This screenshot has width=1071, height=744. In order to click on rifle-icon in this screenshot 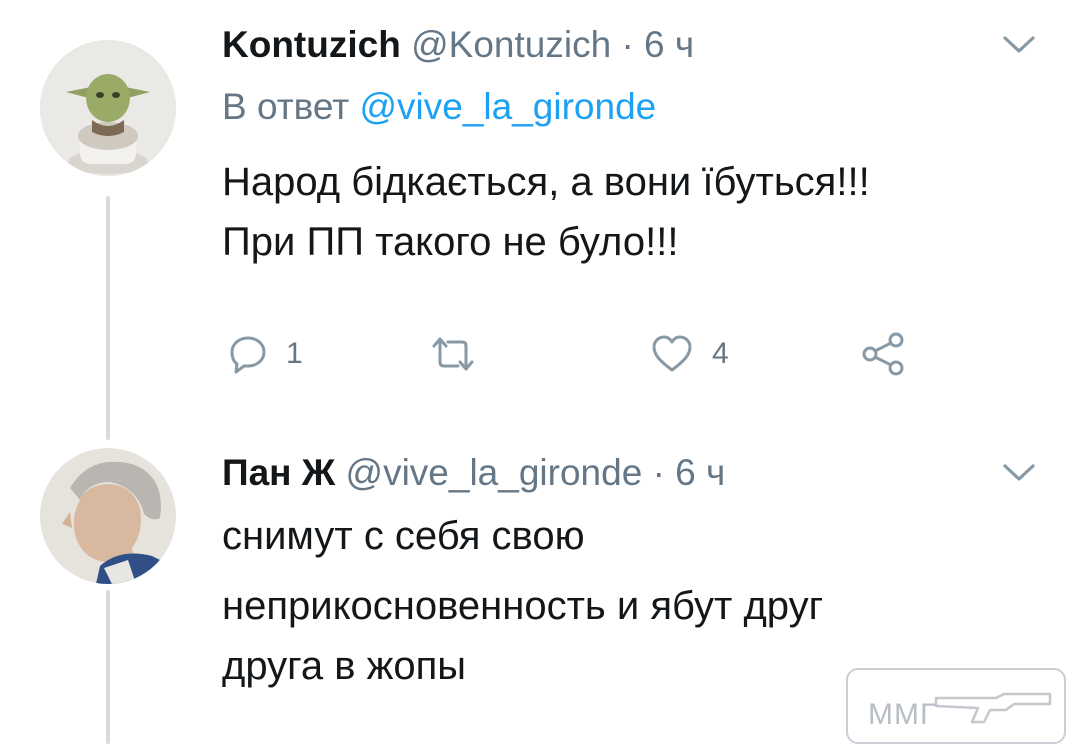, I will do `click(993, 708)`.